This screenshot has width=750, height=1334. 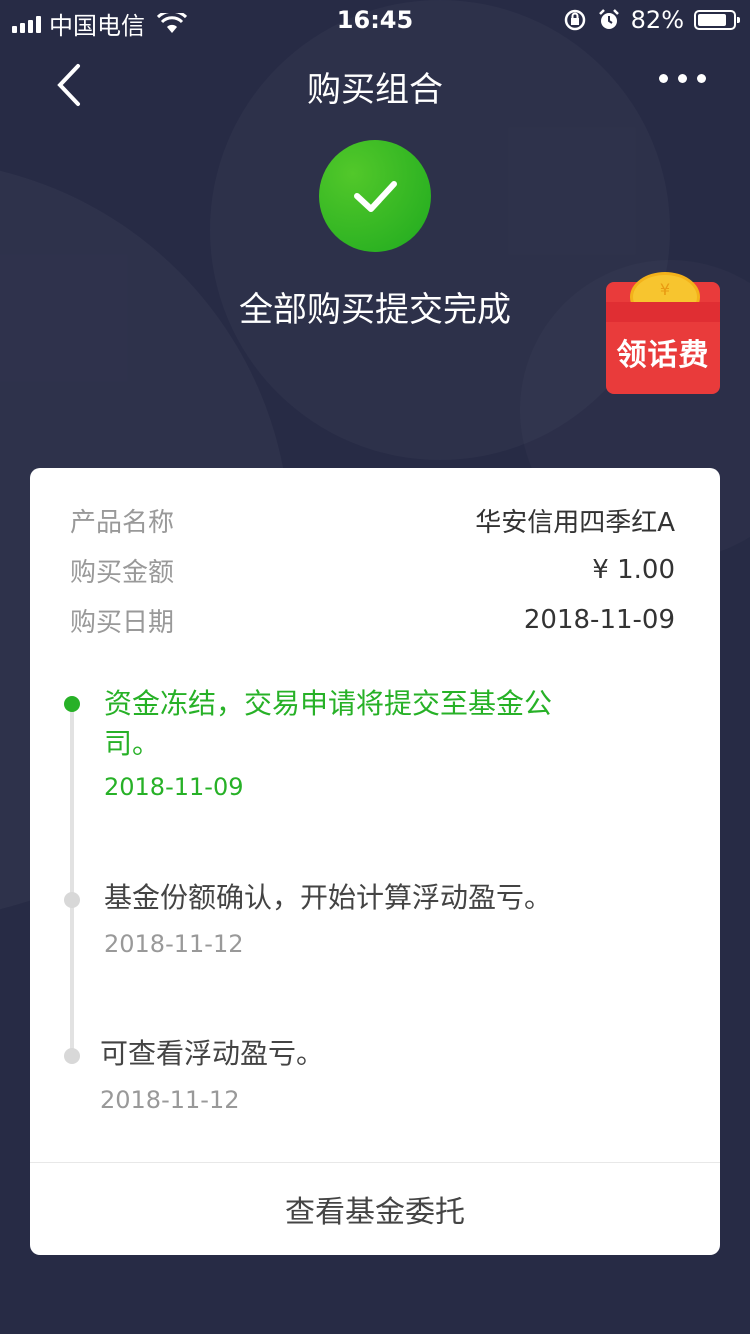 I want to click on status-bar: 中国电信 16:45 82%, so click(x=375, y=20).